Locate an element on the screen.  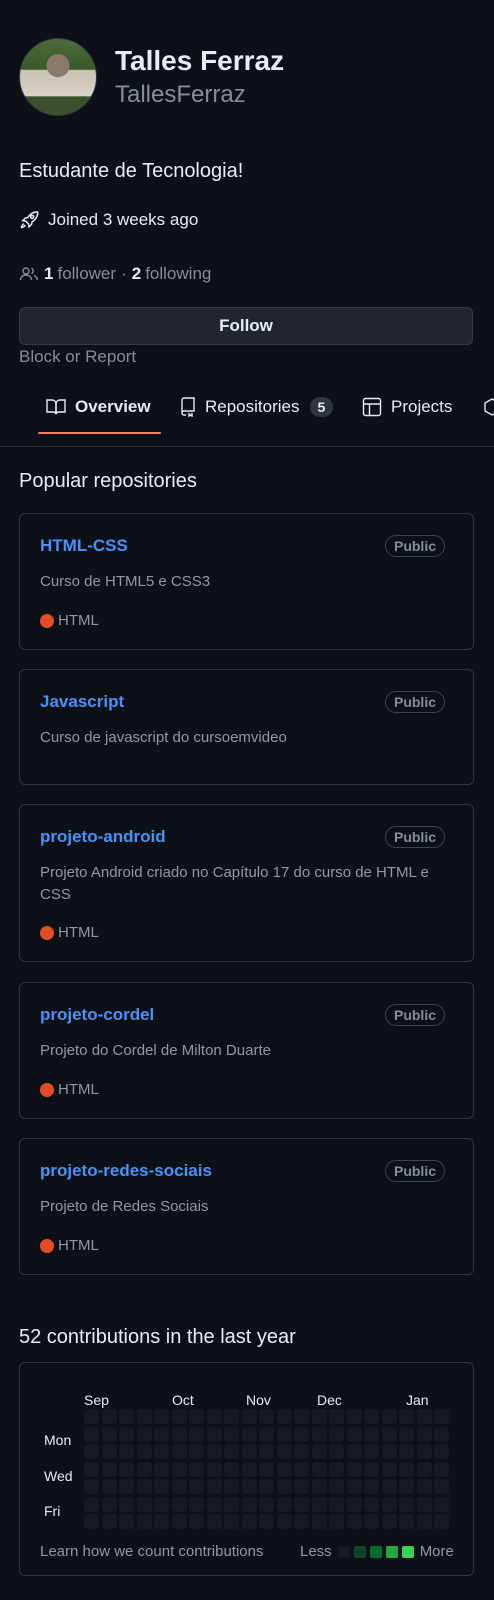
block-or-report-link: Block or Report is located at coordinates (77, 357).